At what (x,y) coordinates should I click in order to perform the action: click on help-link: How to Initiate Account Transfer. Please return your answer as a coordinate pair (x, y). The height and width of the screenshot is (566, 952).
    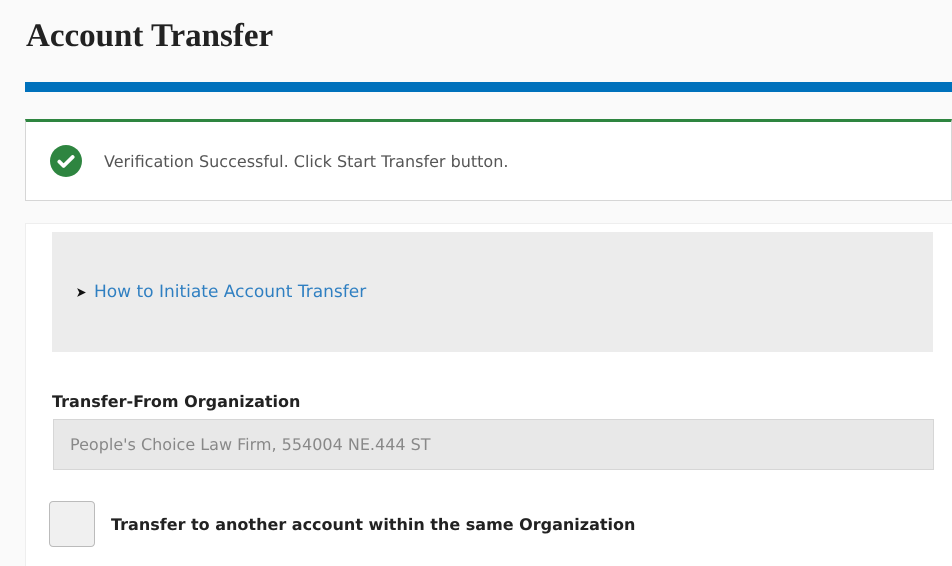
    Looking at the image, I should click on (230, 292).